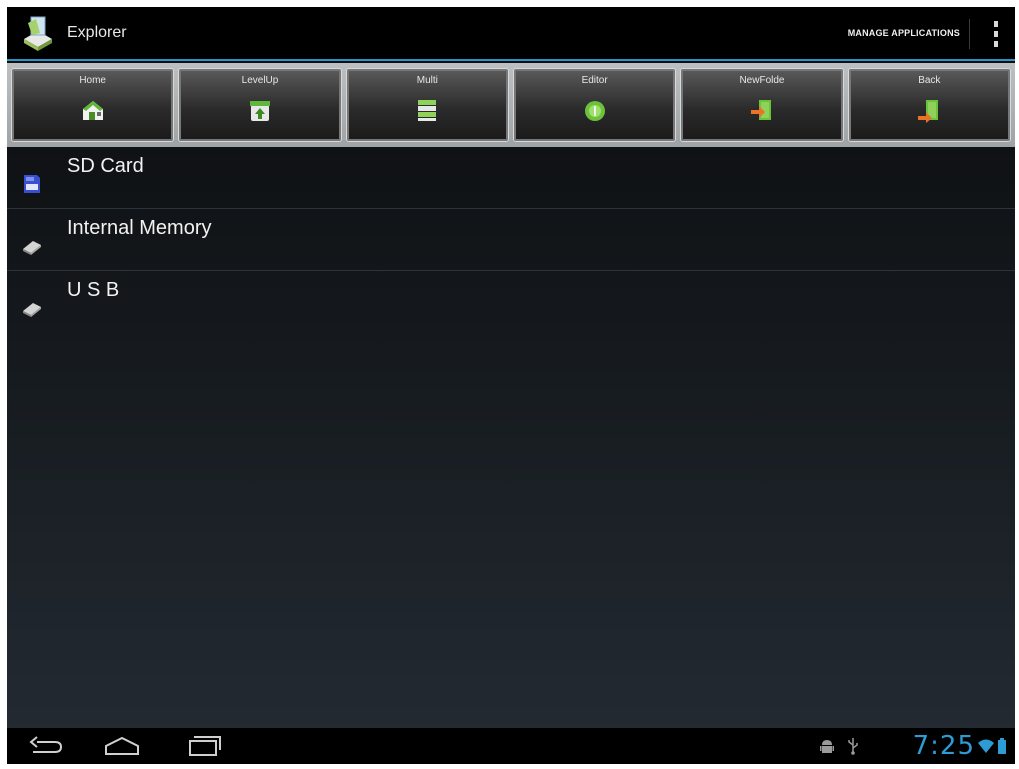 This screenshot has width=1019, height=769. What do you see at coordinates (511, 301) in the screenshot?
I see `list-item-usb: U S B` at bounding box center [511, 301].